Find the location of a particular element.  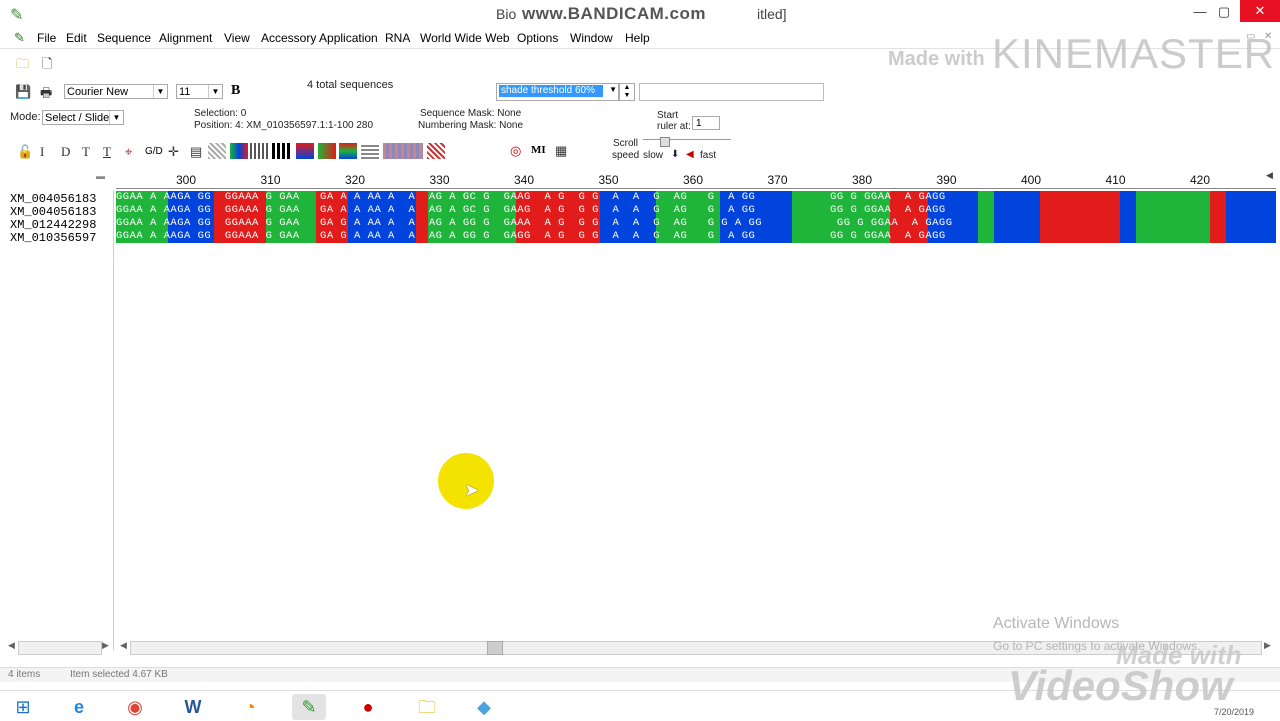

print-icon: 🖶 is located at coordinates (46, 95).